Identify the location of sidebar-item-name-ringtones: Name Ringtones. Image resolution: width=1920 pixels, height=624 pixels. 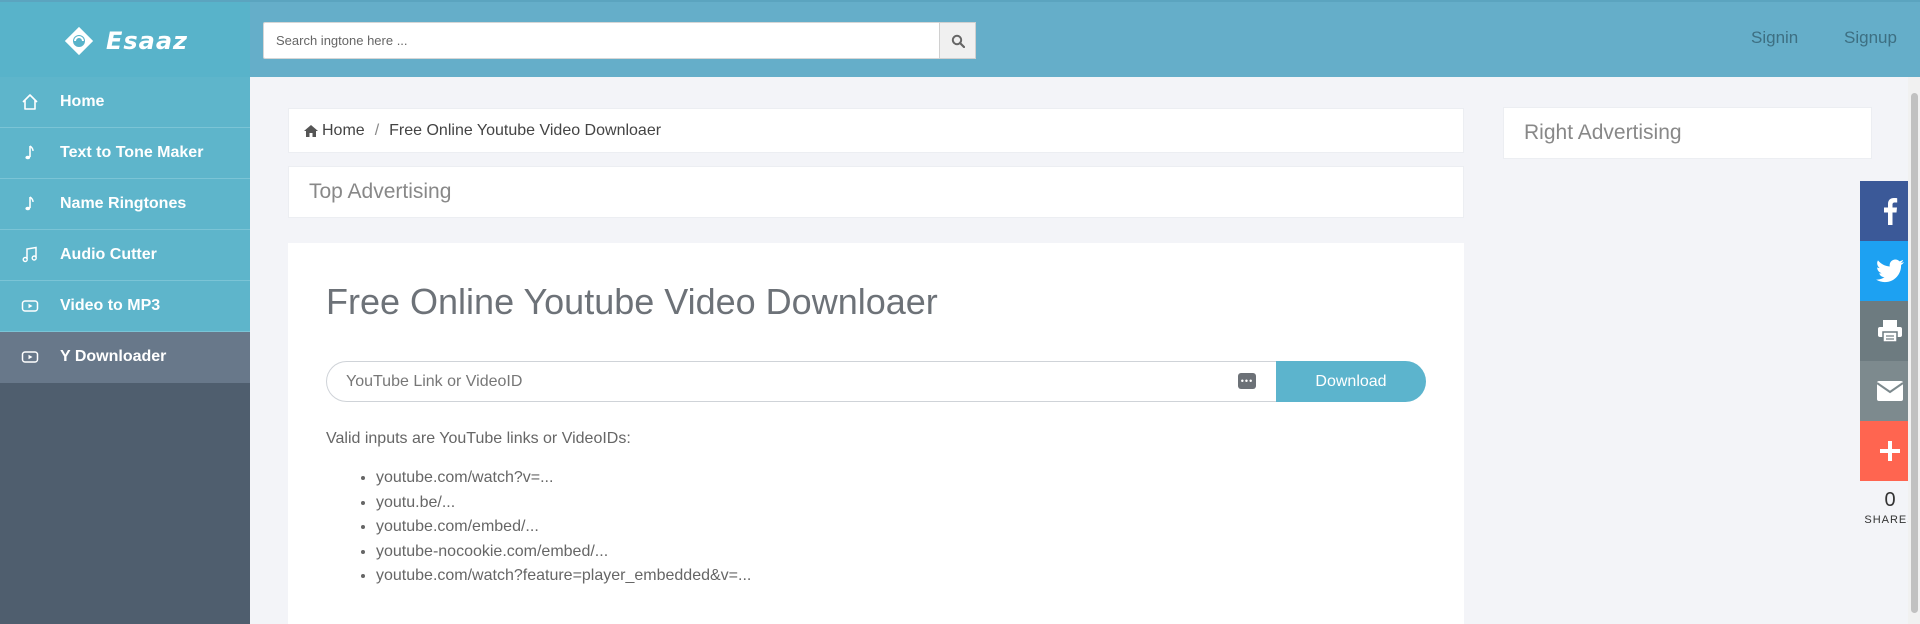
(125, 204).